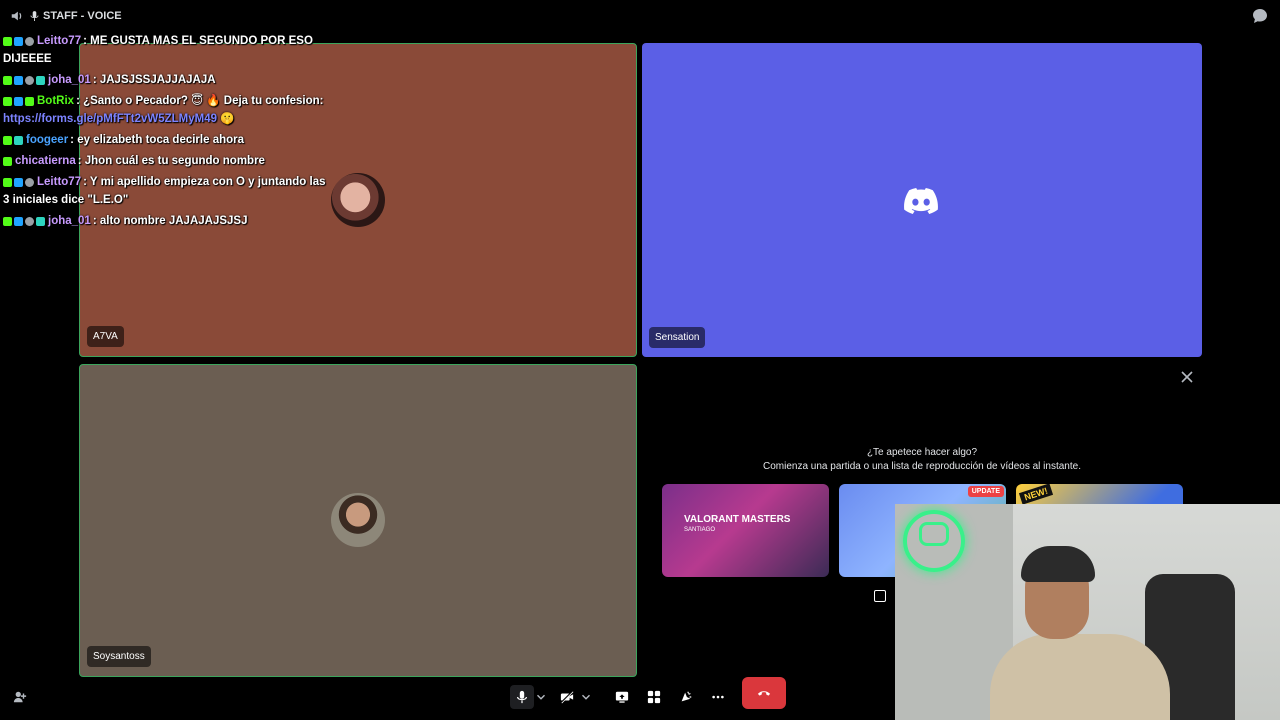 The image size is (1280, 720). Describe the element at coordinates (157, 140) in the screenshot. I see `chat-text: : ey elizabeth toca decirle ahora` at that location.